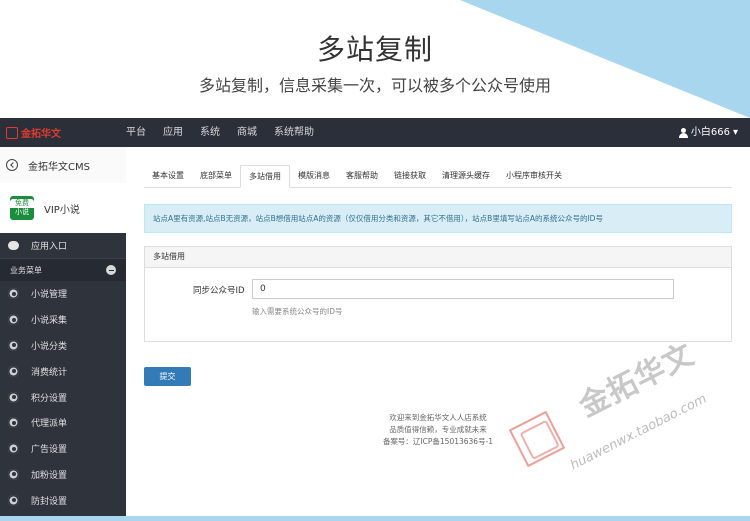 The image size is (750, 521). Describe the element at coordinates (534, 176) in the screenshot. I see `tab-miniprogram-review-switch: 小程序审核开关` at that location.